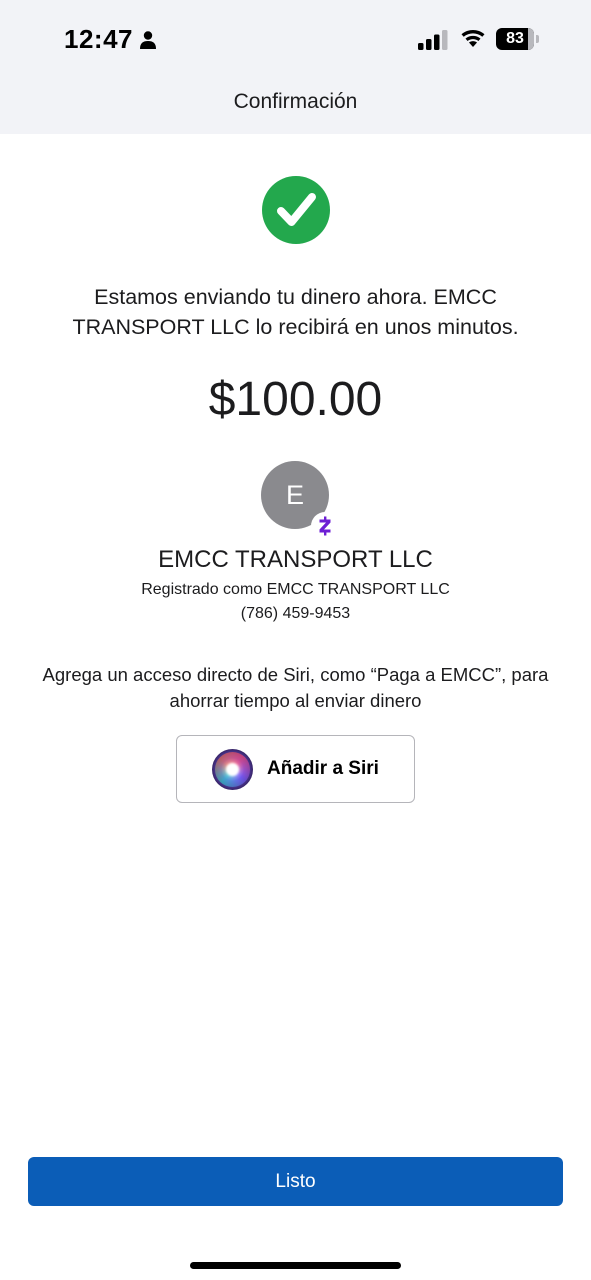  I want to click on success-check-icon, so click(296, 210).